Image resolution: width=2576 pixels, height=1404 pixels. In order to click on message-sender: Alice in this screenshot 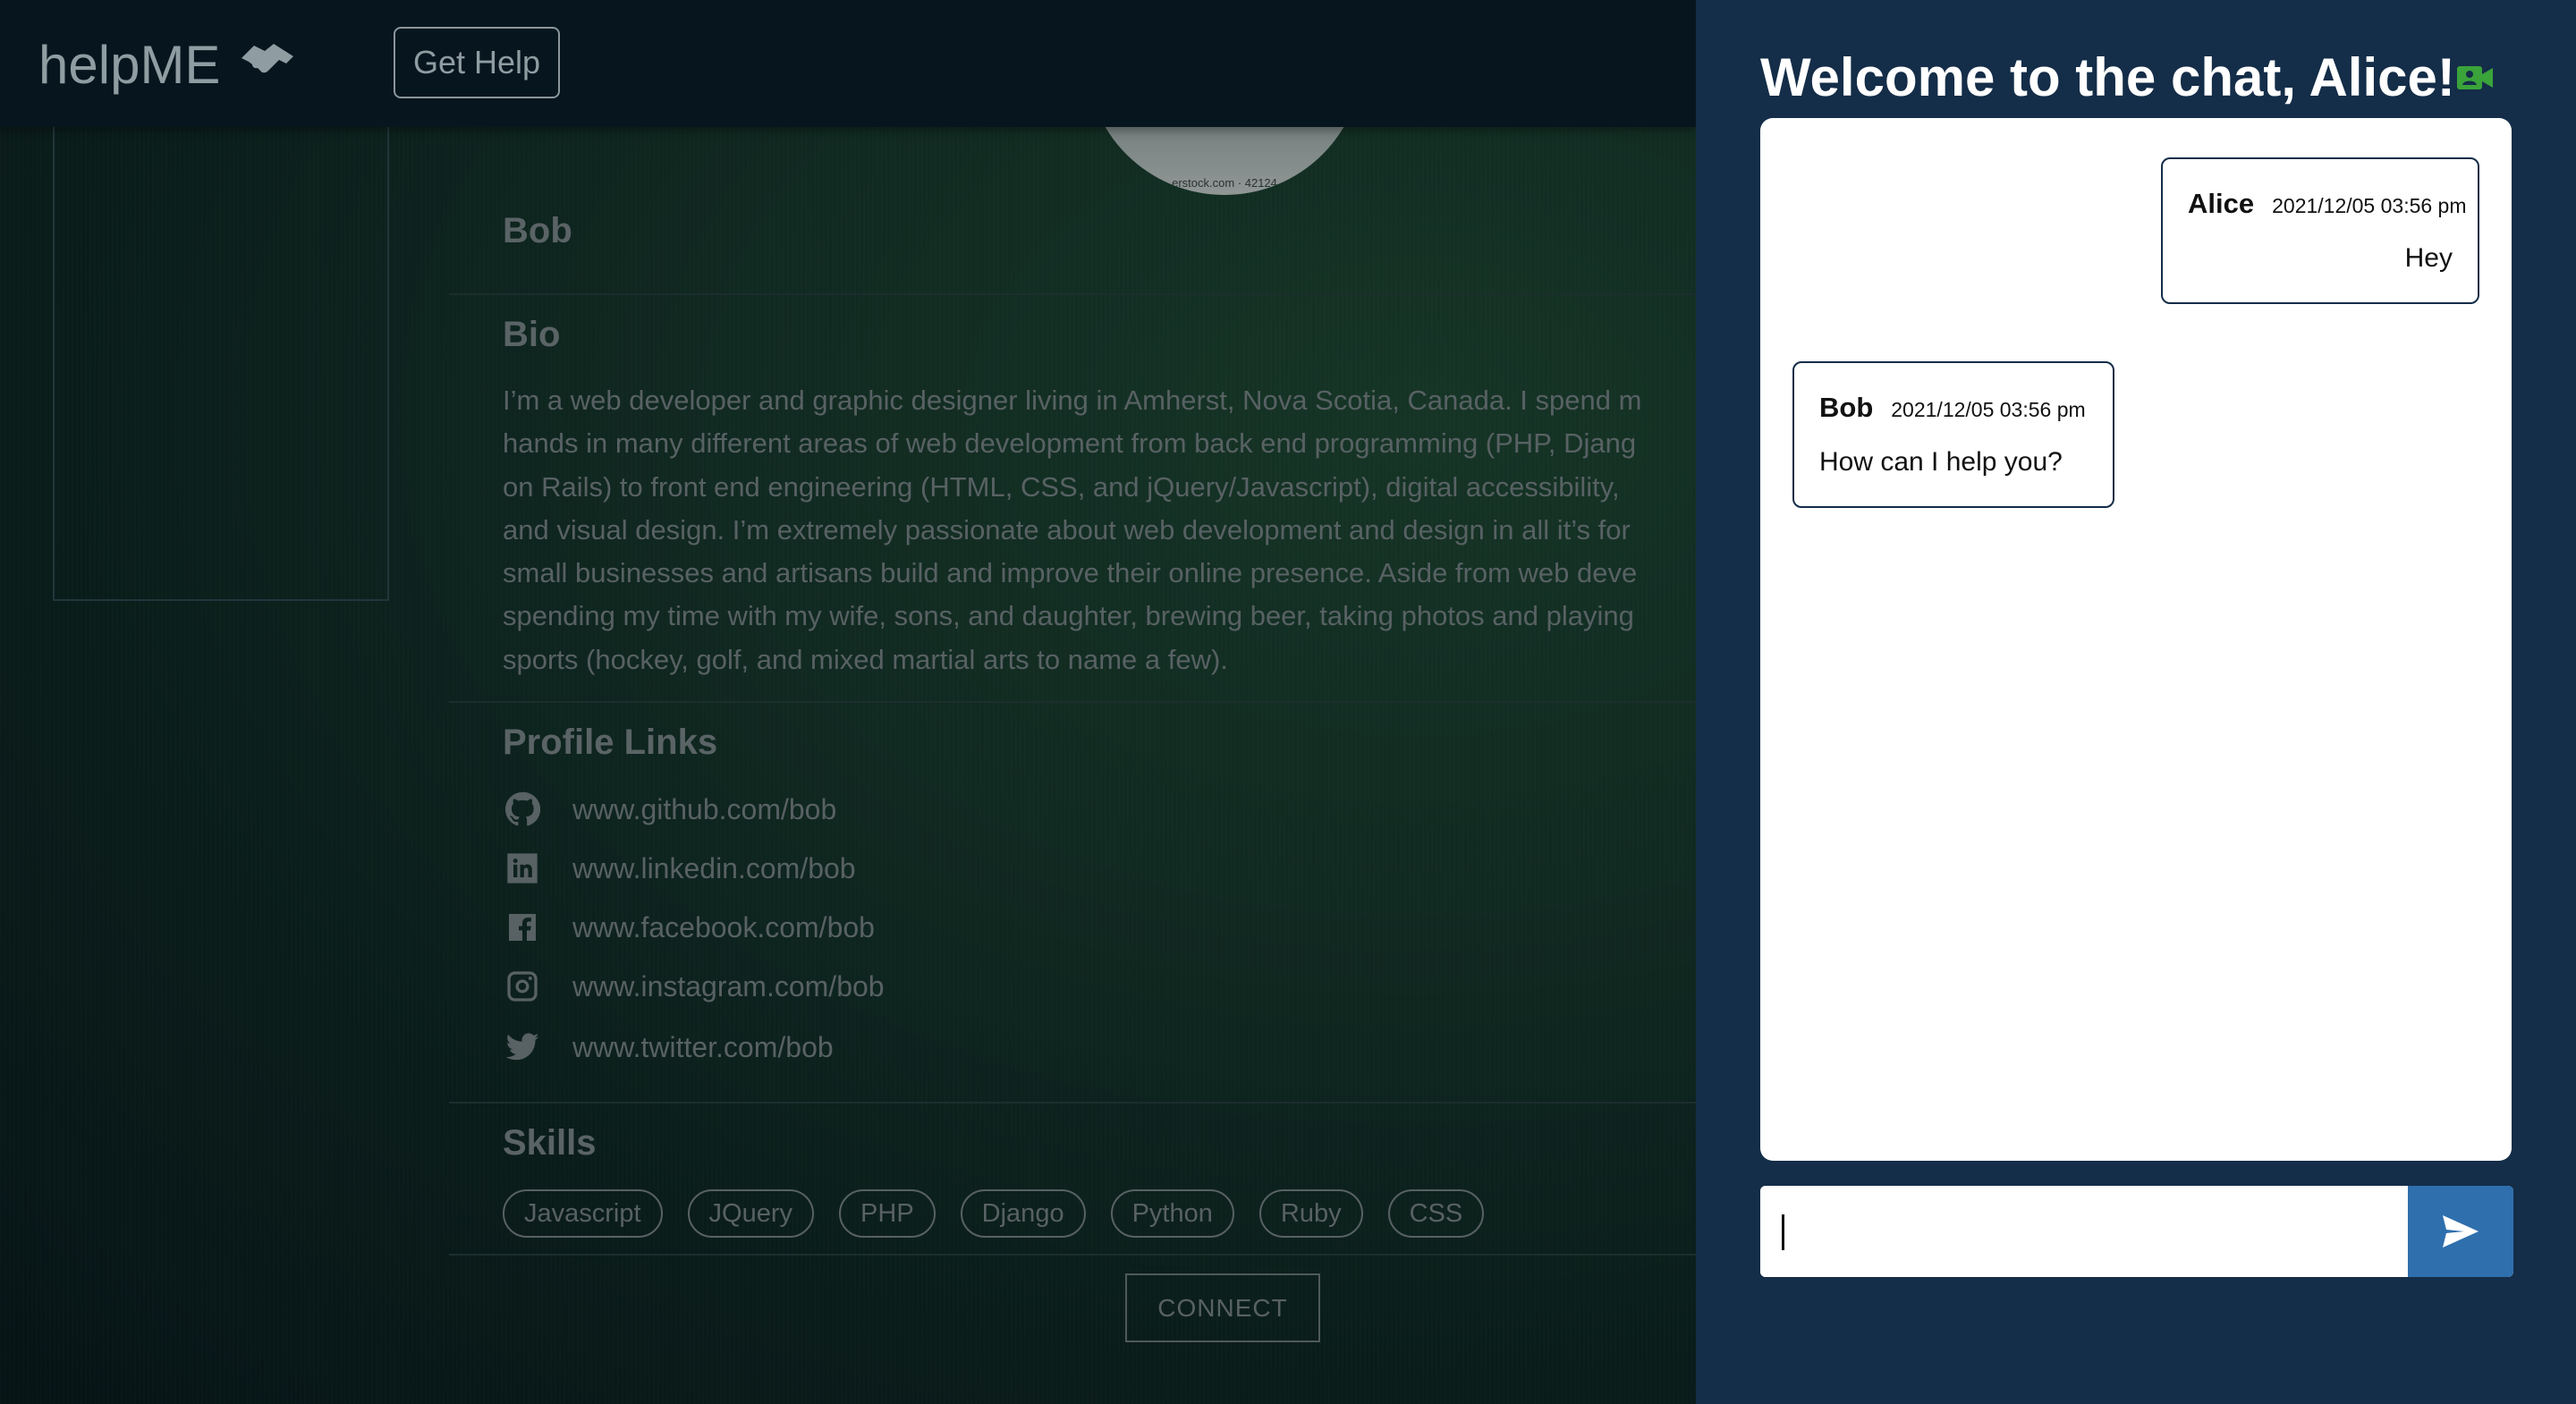, I will do `click(2221, 204)`.